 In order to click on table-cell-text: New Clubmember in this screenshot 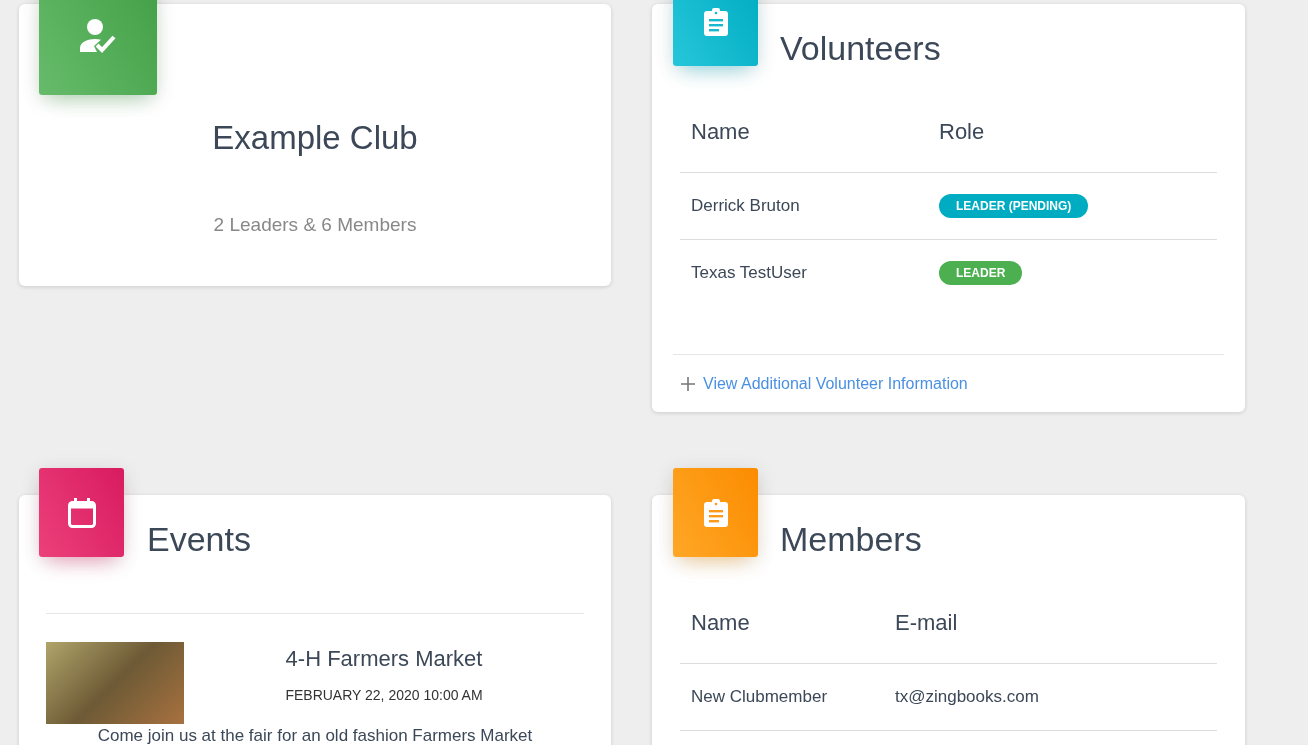, I will do `click(760, 697)`.